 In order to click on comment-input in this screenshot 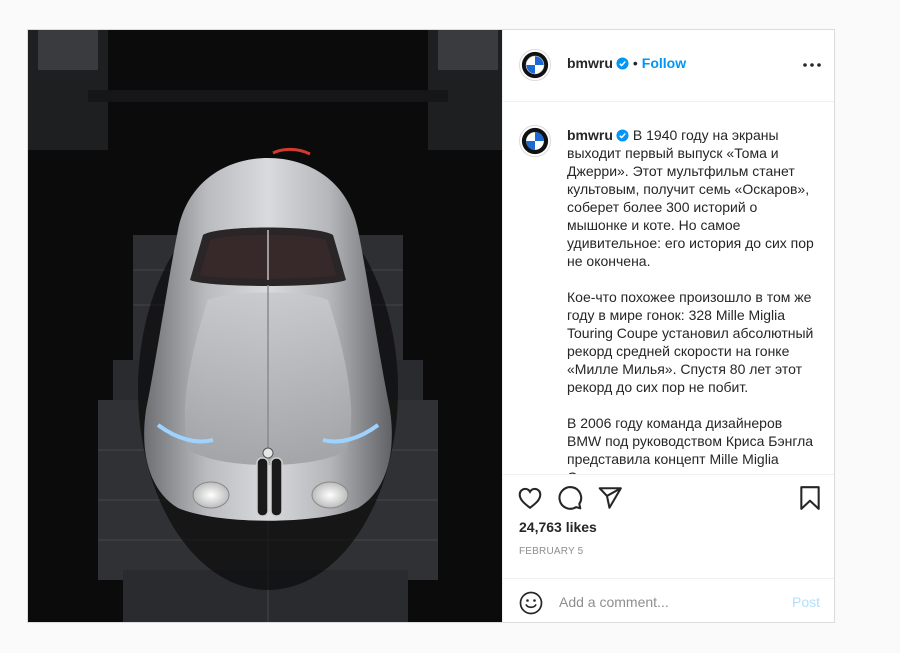, I will do `click(669, 602)`.